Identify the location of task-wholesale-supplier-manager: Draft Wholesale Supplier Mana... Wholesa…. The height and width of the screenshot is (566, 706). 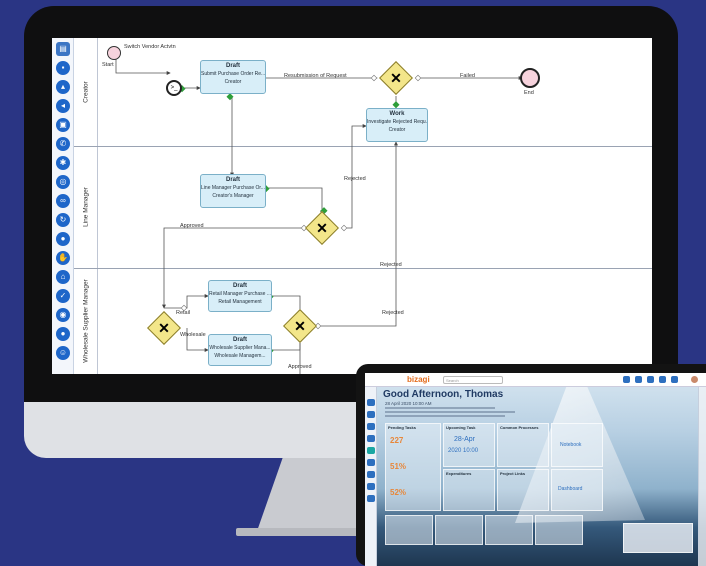
(240, 350).